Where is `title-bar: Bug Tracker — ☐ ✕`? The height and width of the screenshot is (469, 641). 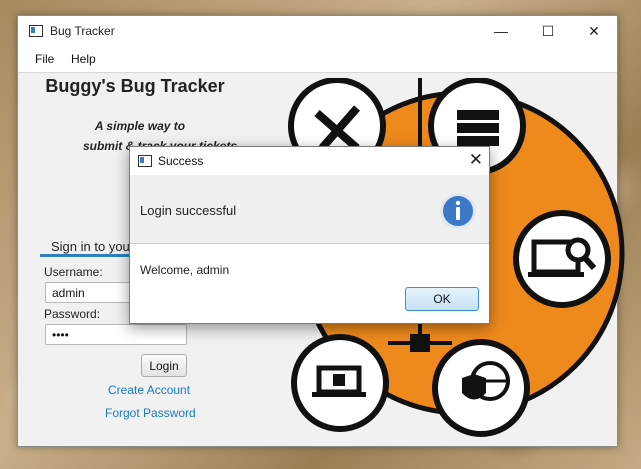
title-bar: Bug Tracker — ☐ ✕ is located at coordinates (317, 31).